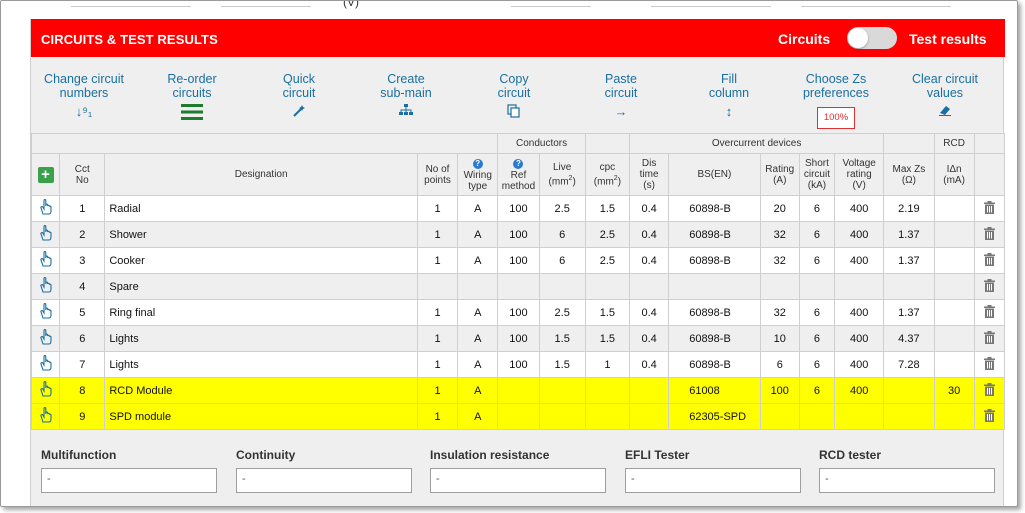 This screenshot has width=1025, height=513. I want to click on cell-rating: 6, so click(779, 364).